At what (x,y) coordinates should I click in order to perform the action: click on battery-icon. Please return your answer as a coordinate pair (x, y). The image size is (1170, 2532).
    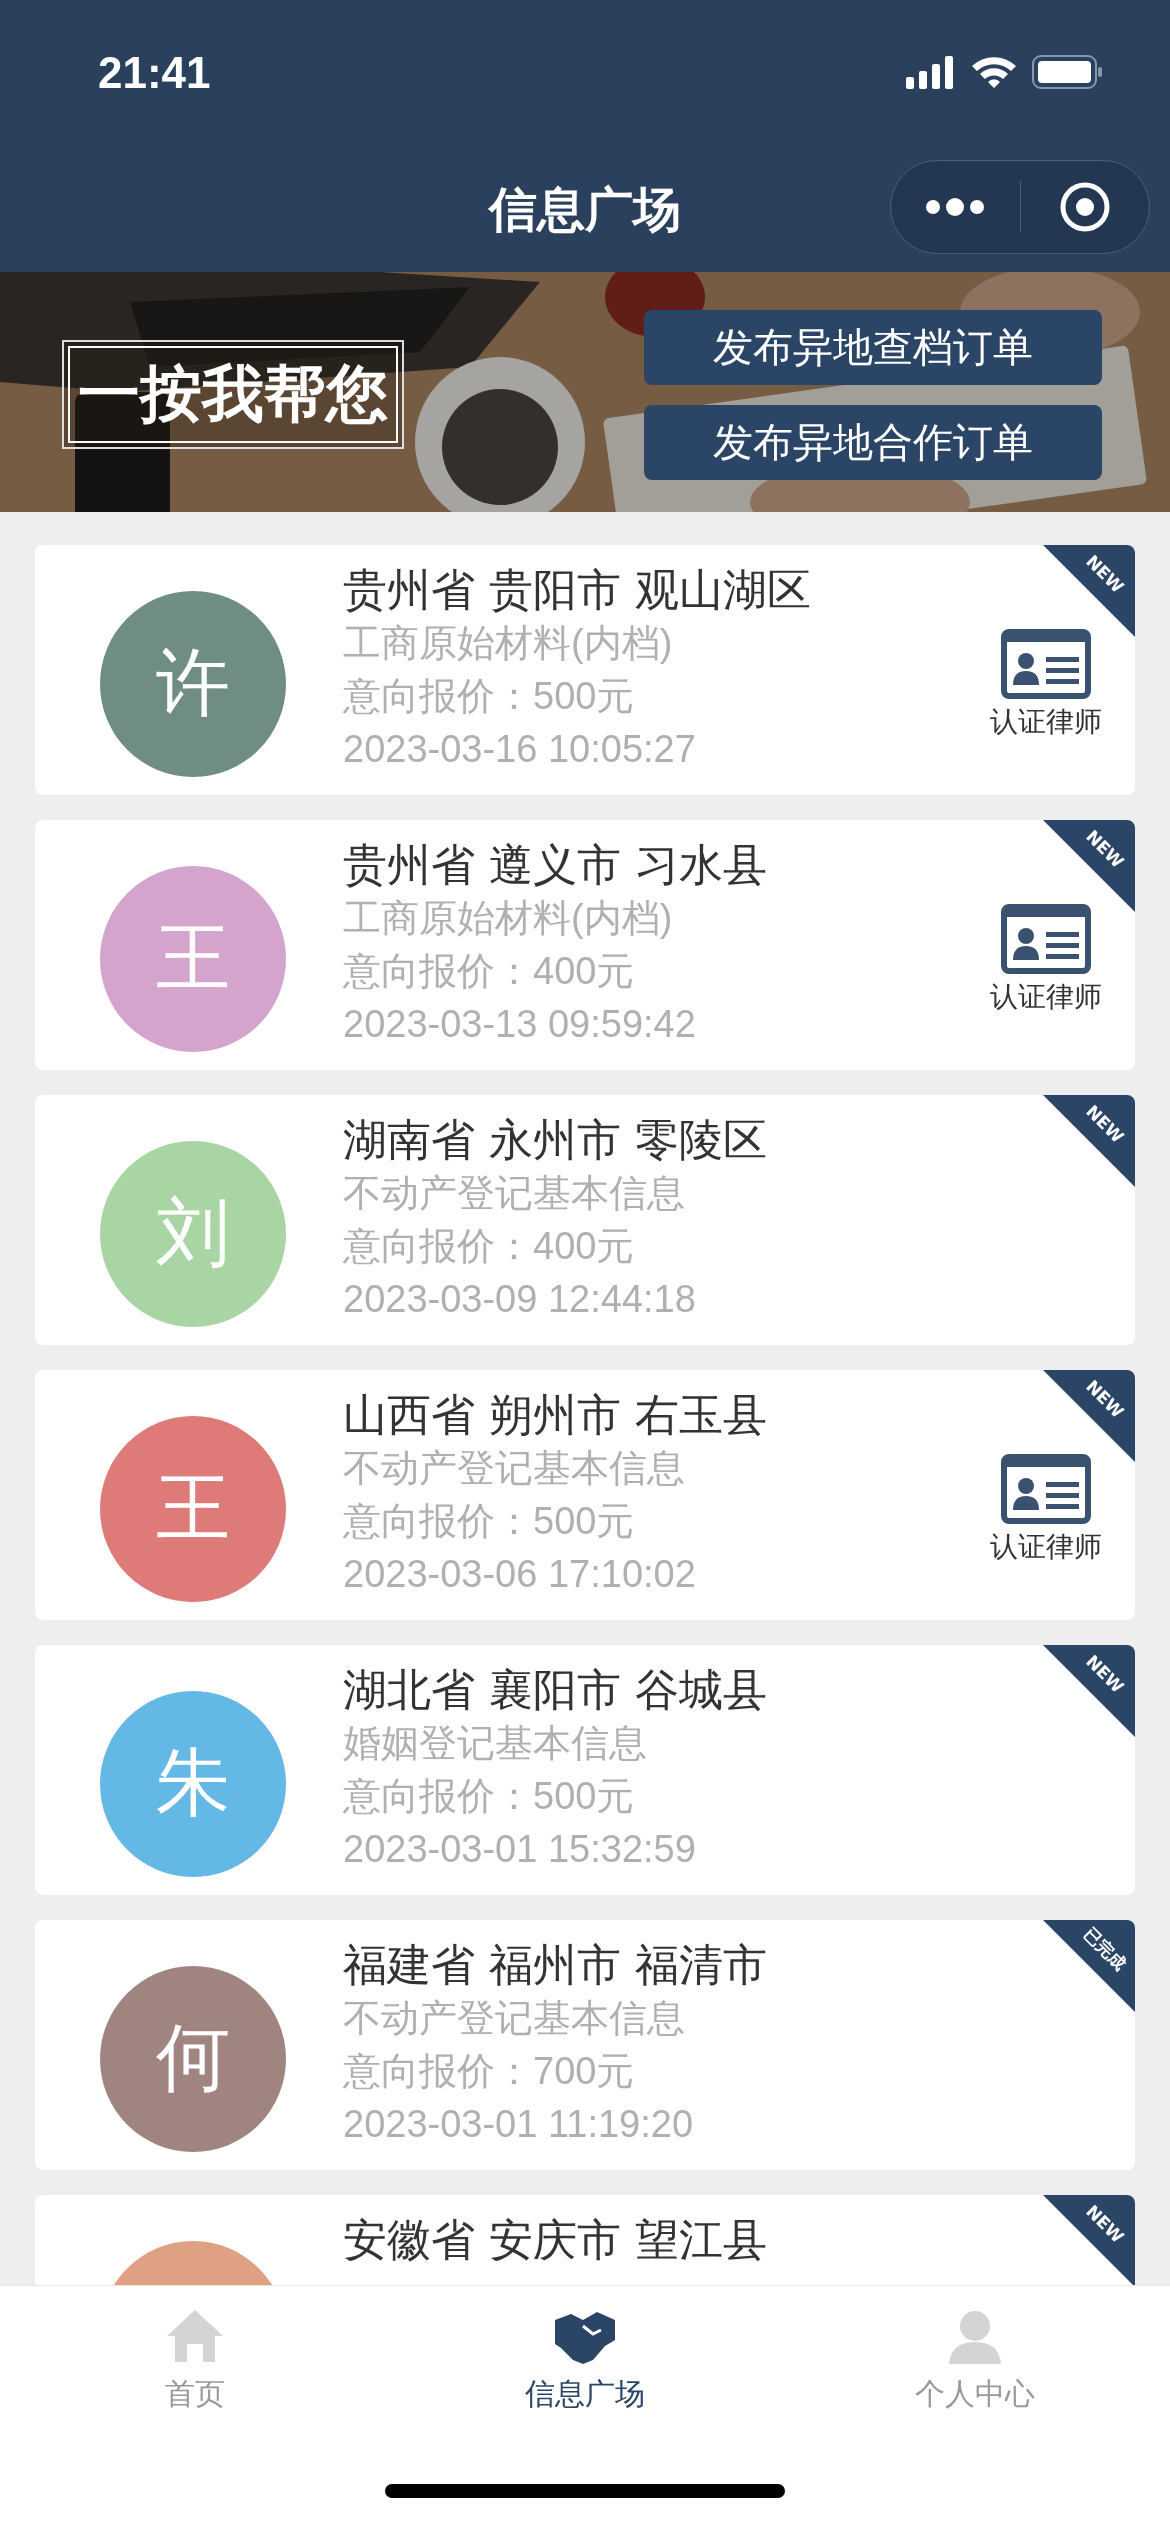
    Looking at the image, I should click on (1068, 72).